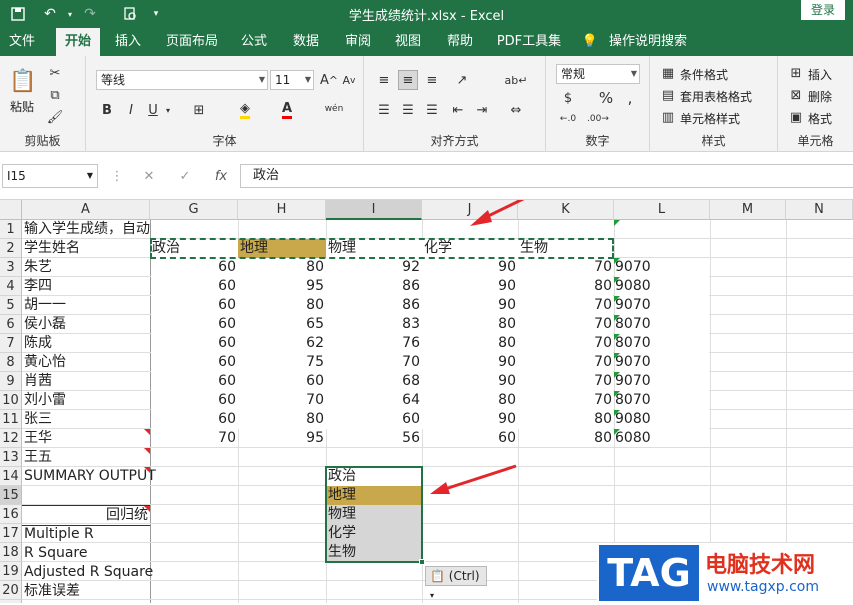  What do you see at coordinates (55, 73) in the screenshot?
I see `cut-icon: ✂` at bounding box center [55, 73].